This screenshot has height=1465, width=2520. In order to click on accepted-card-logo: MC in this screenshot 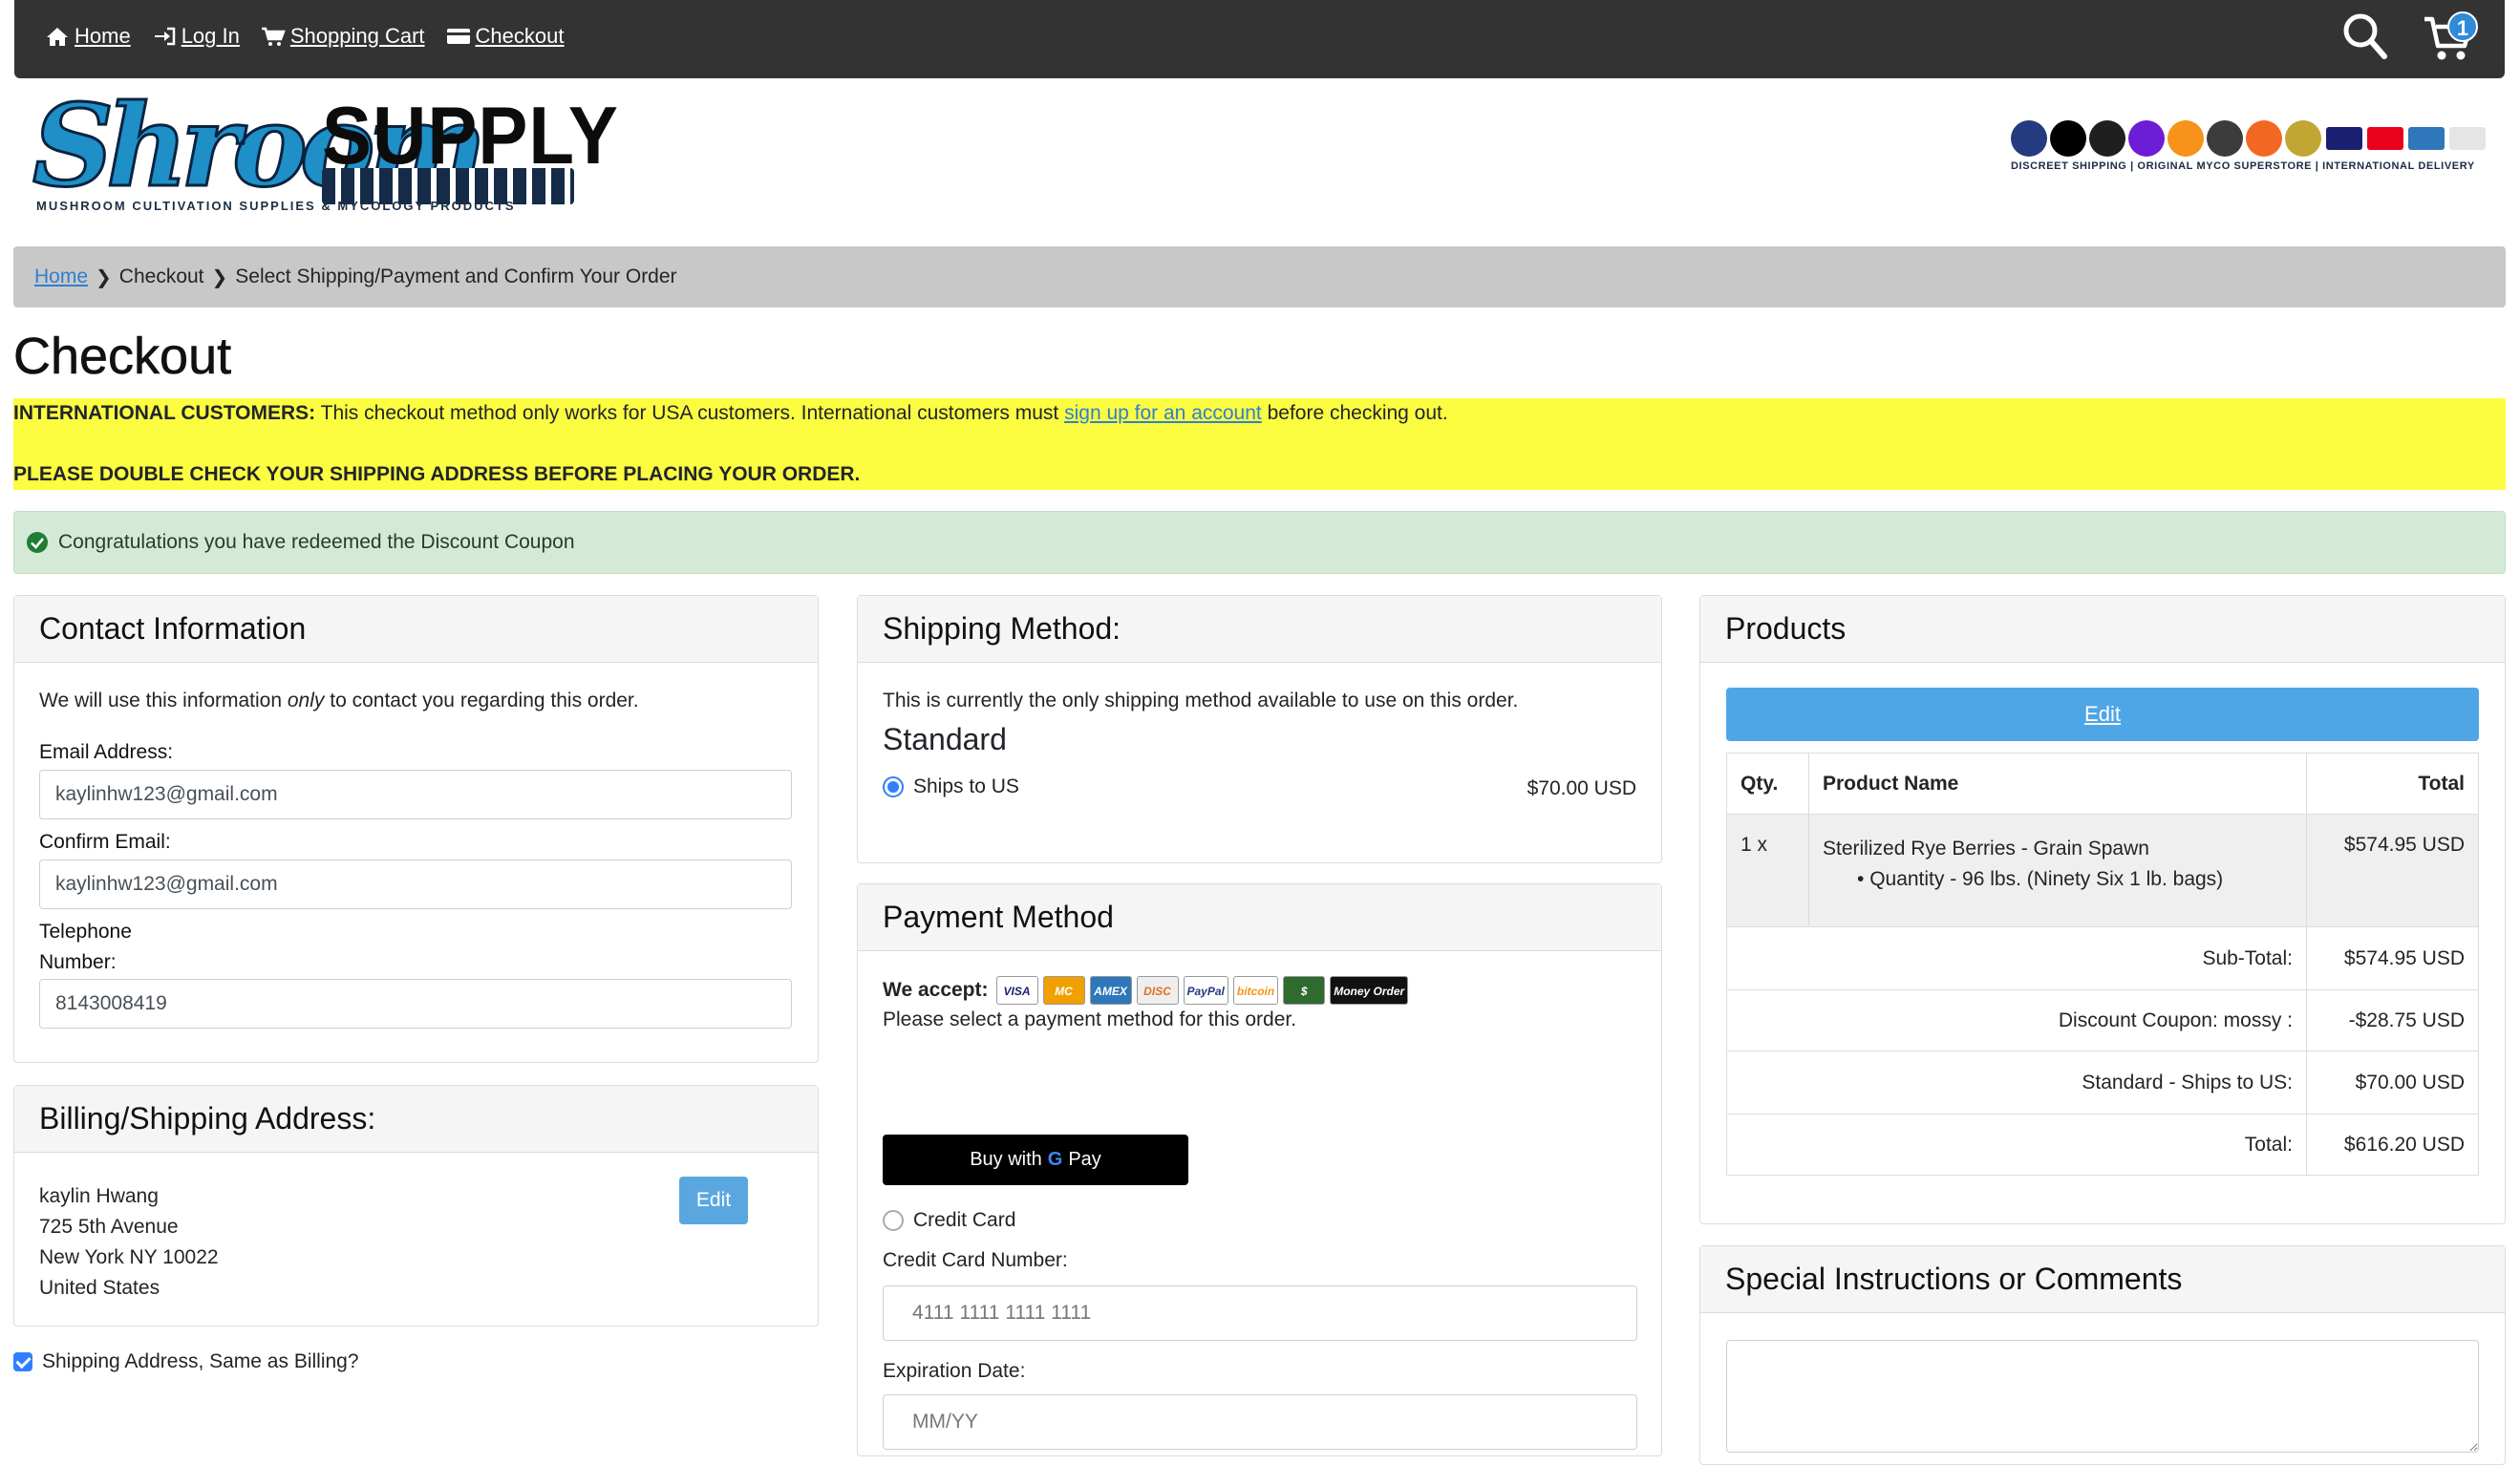, I will do `click(1063, 990)`.